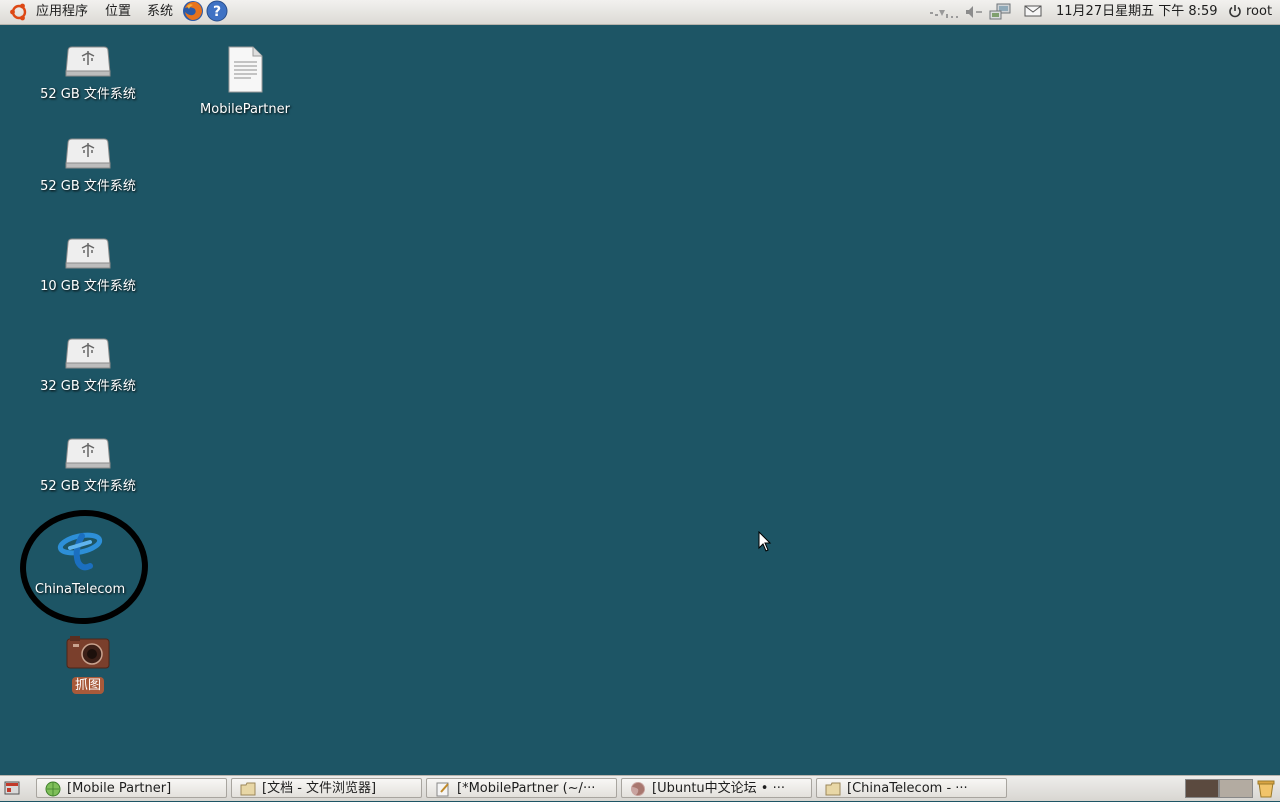 This screenshot has width=1280, height=802. I want to click on desktop-icon-drive-10gb: 10 GB 文件系统, so click(88, 264).